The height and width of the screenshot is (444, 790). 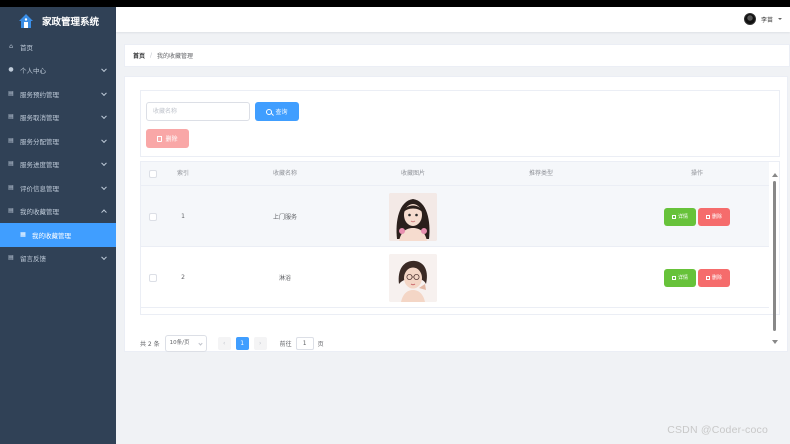 I want to click on user-icon: ●, so click(x=11, y=70).